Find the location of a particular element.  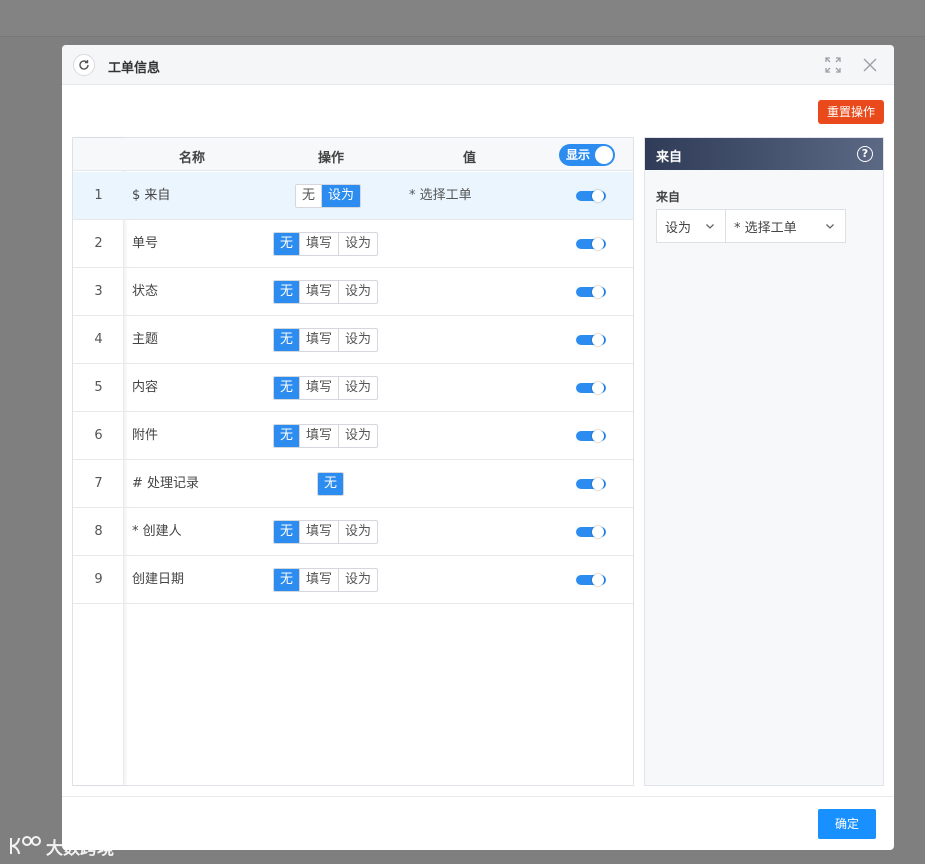

row-index: 2 is located at coordinates (98, 243).